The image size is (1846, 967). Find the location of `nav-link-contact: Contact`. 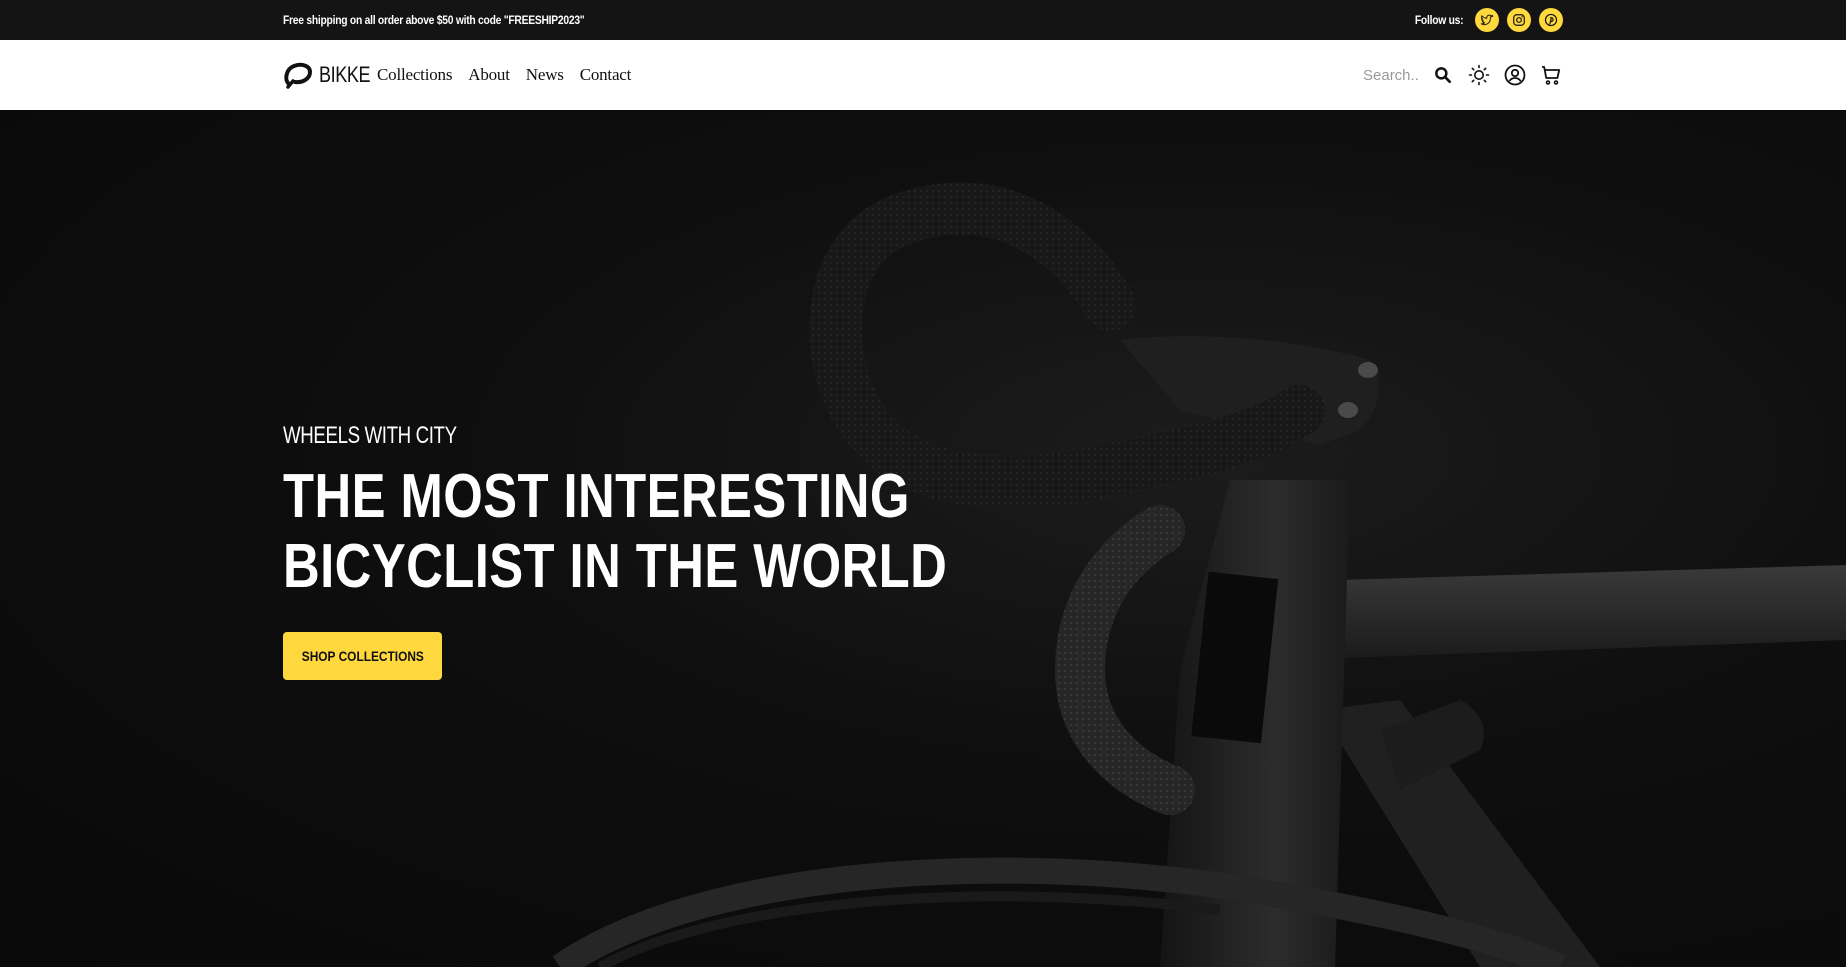

nav-link-contact: Contact is located at coordinates (606, 75).